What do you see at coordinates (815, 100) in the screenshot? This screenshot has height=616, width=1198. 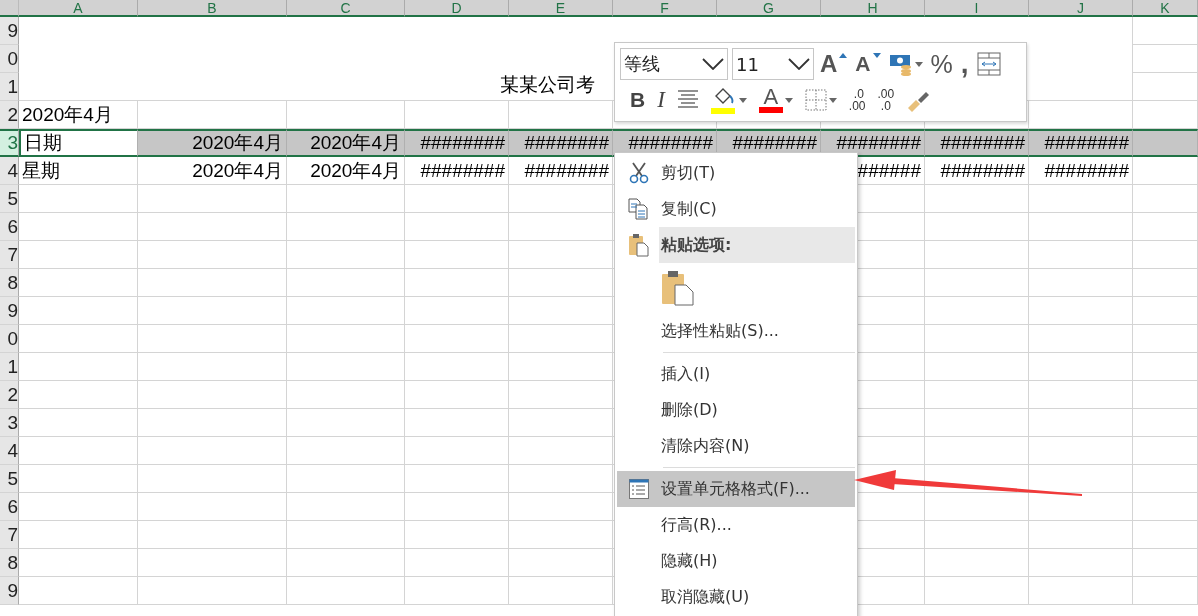 I see `borders-icon` at bounding box center [815, 100].